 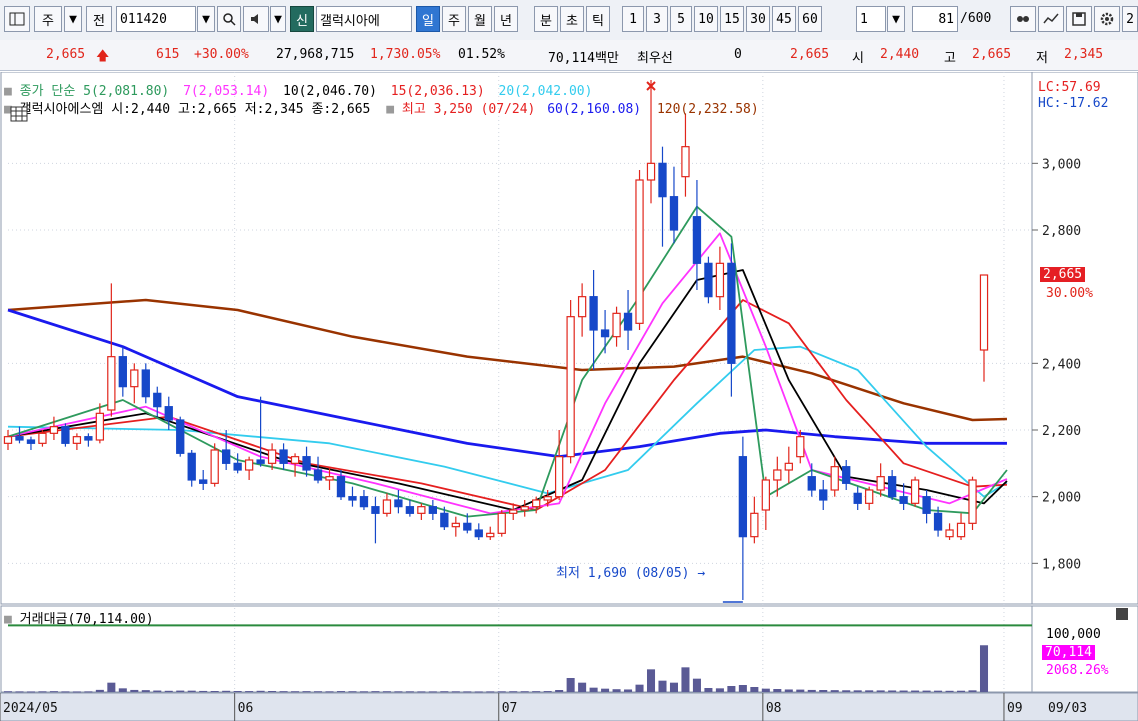 I want to click on maximize-icon, so click(x=1122, y=614).